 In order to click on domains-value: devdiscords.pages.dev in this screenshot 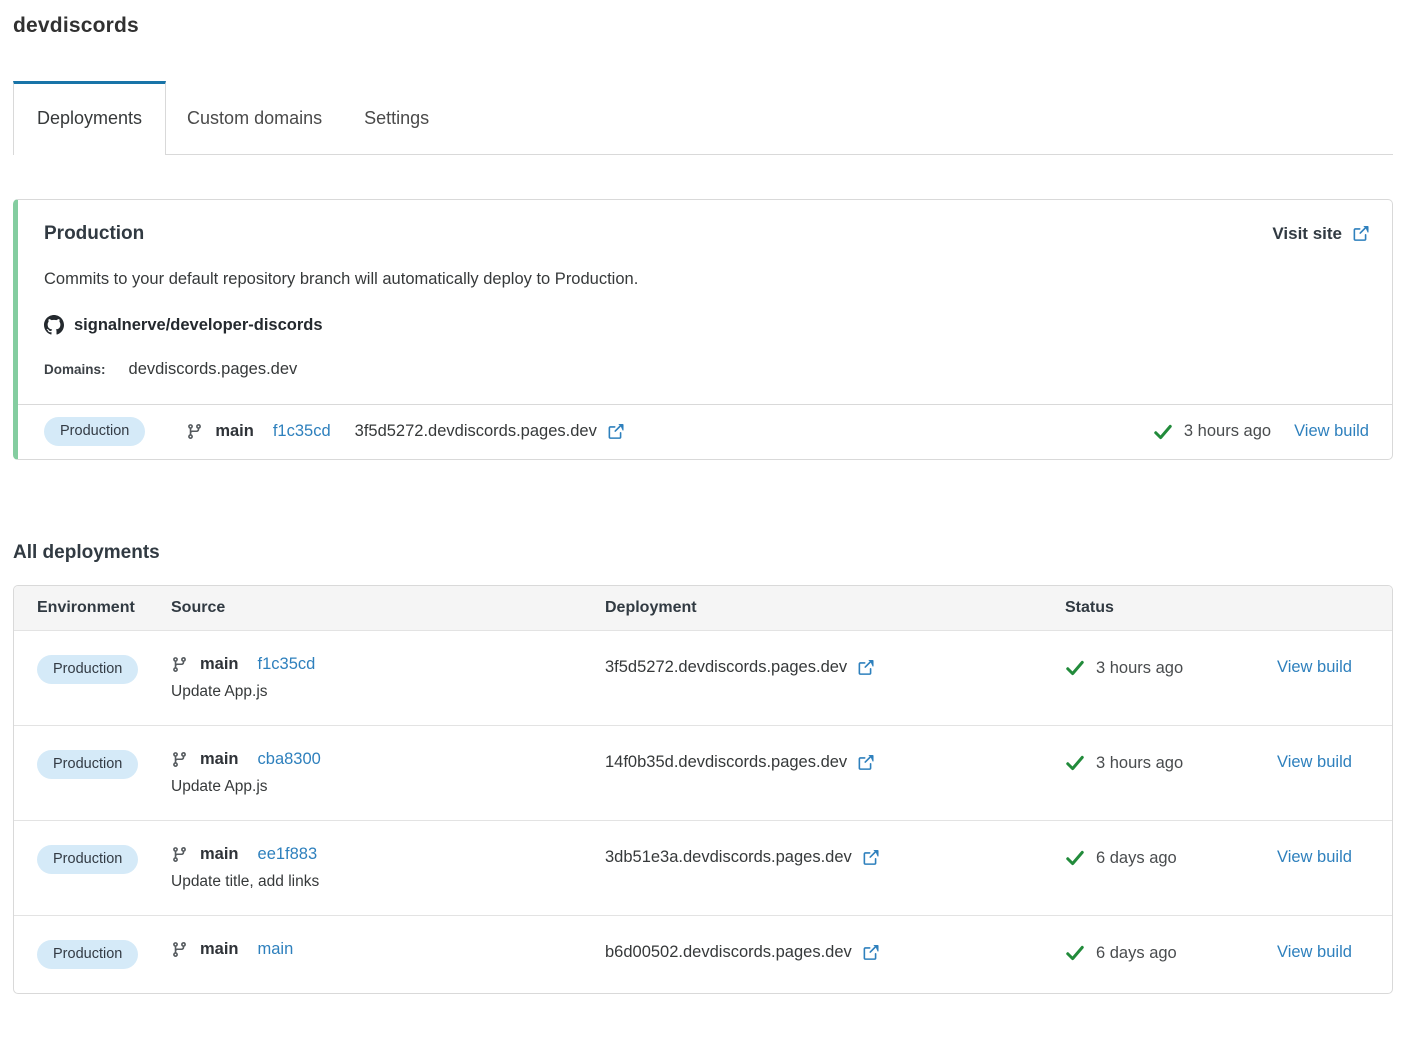, I will do `click(213, 369)`.